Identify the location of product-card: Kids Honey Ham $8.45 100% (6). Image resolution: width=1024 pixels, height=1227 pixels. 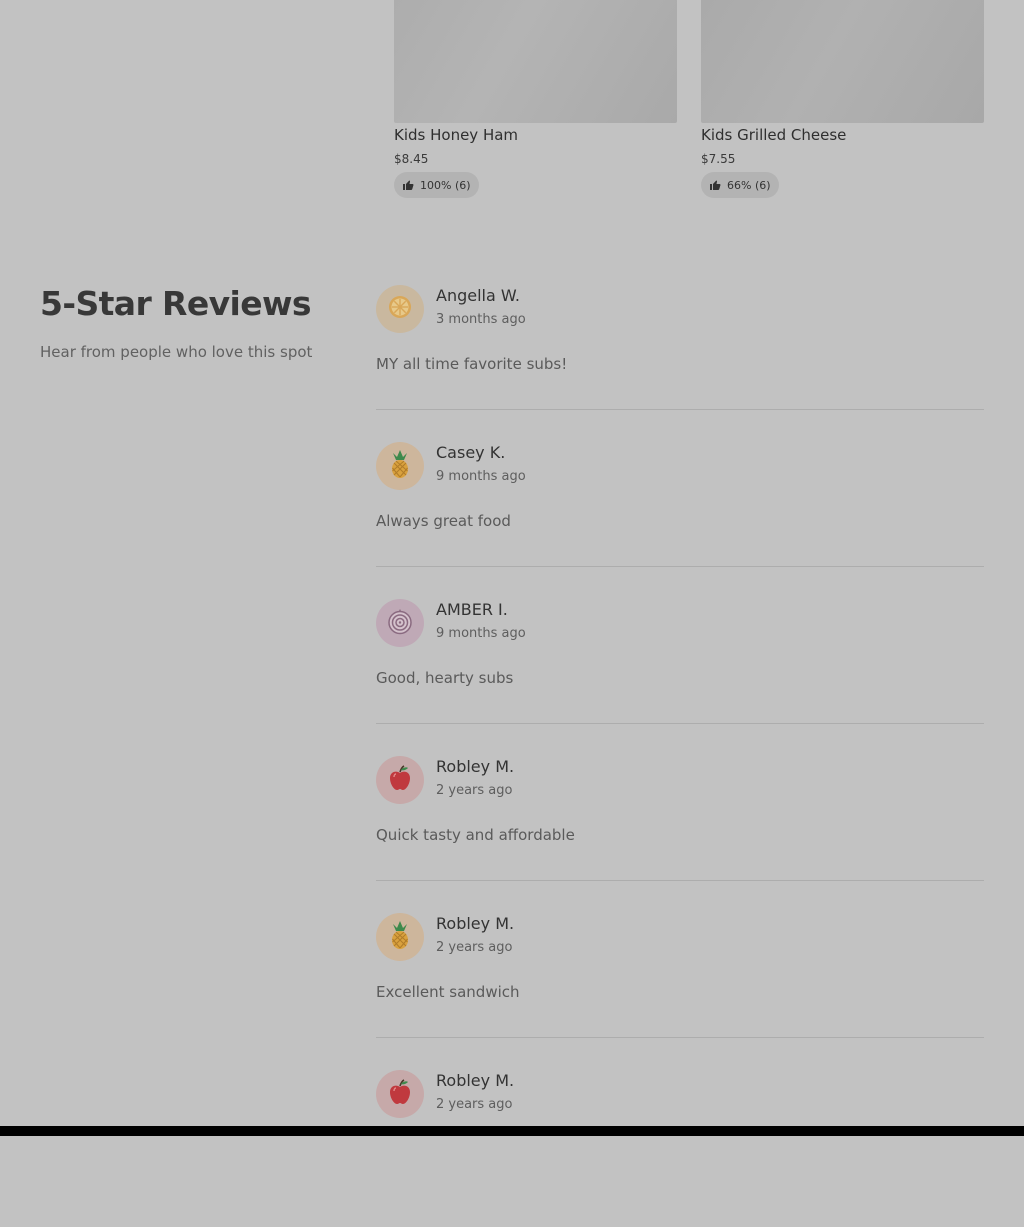
(535, 99).